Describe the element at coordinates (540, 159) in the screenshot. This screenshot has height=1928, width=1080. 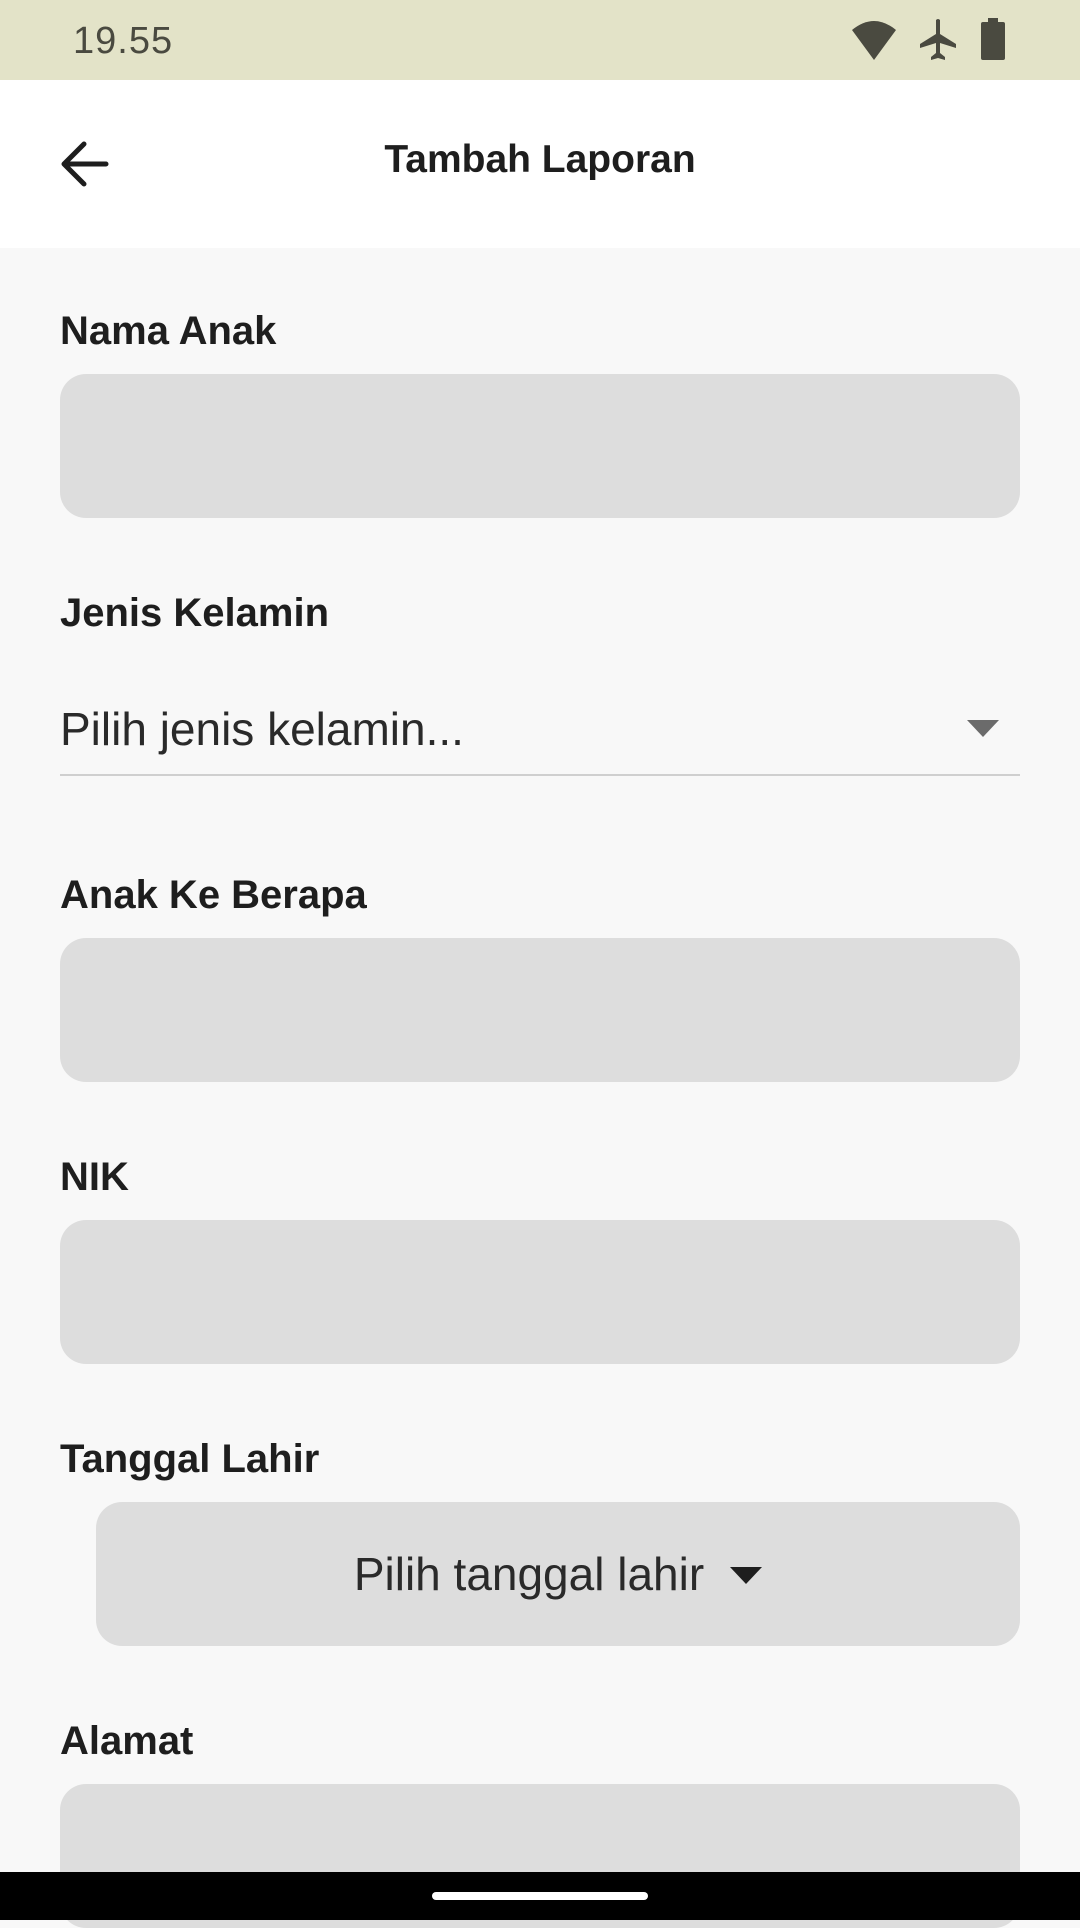
I see `page-title: Tambah Laporan` at that location.